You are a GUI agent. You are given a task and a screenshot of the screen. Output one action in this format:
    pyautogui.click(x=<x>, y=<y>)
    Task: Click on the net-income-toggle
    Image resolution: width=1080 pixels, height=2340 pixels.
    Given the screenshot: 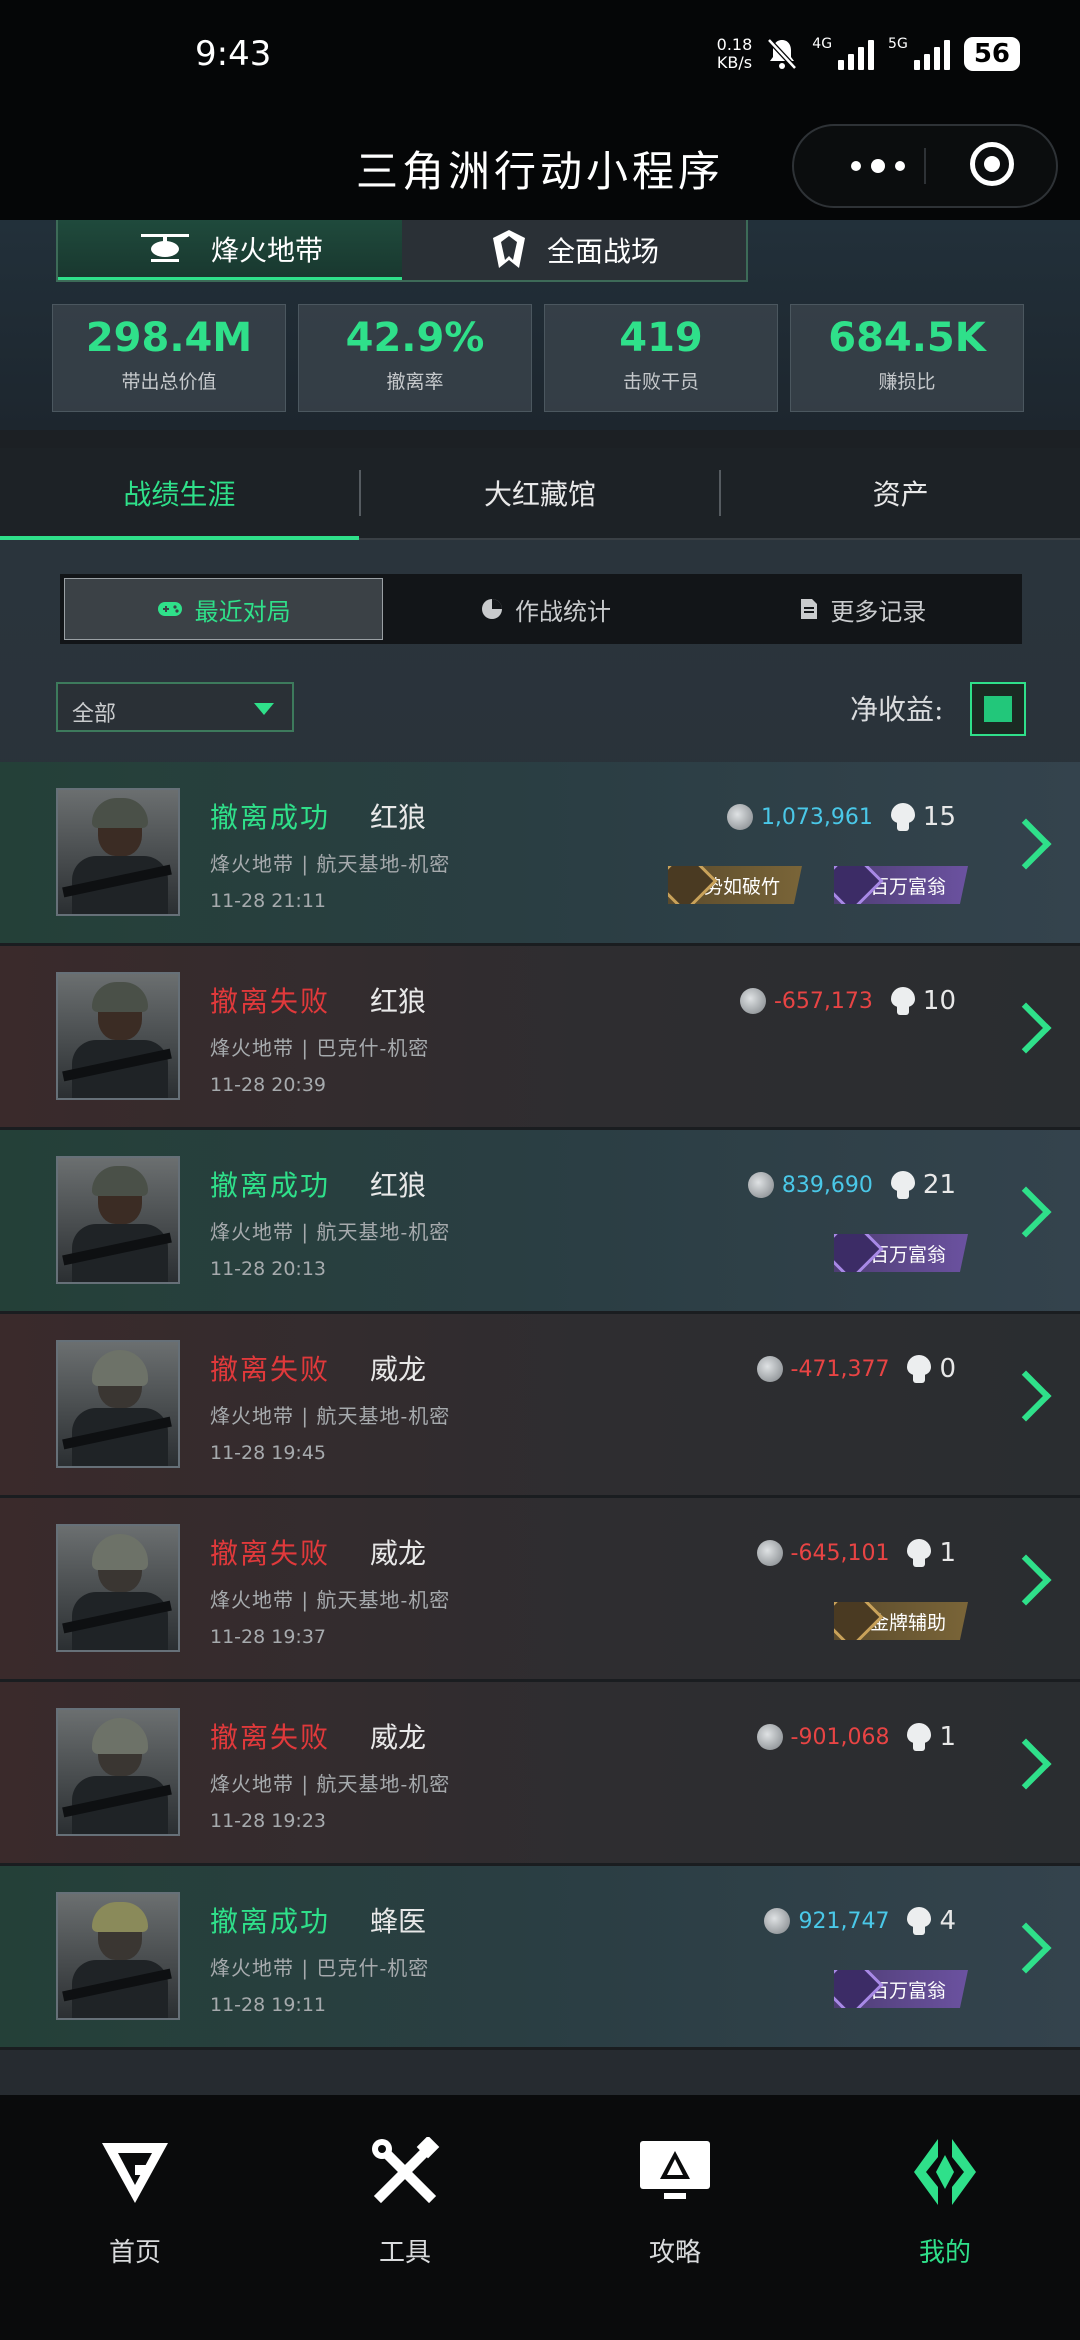 What is the action you would take?
    pyautogui.click(x=998, y=709)
    